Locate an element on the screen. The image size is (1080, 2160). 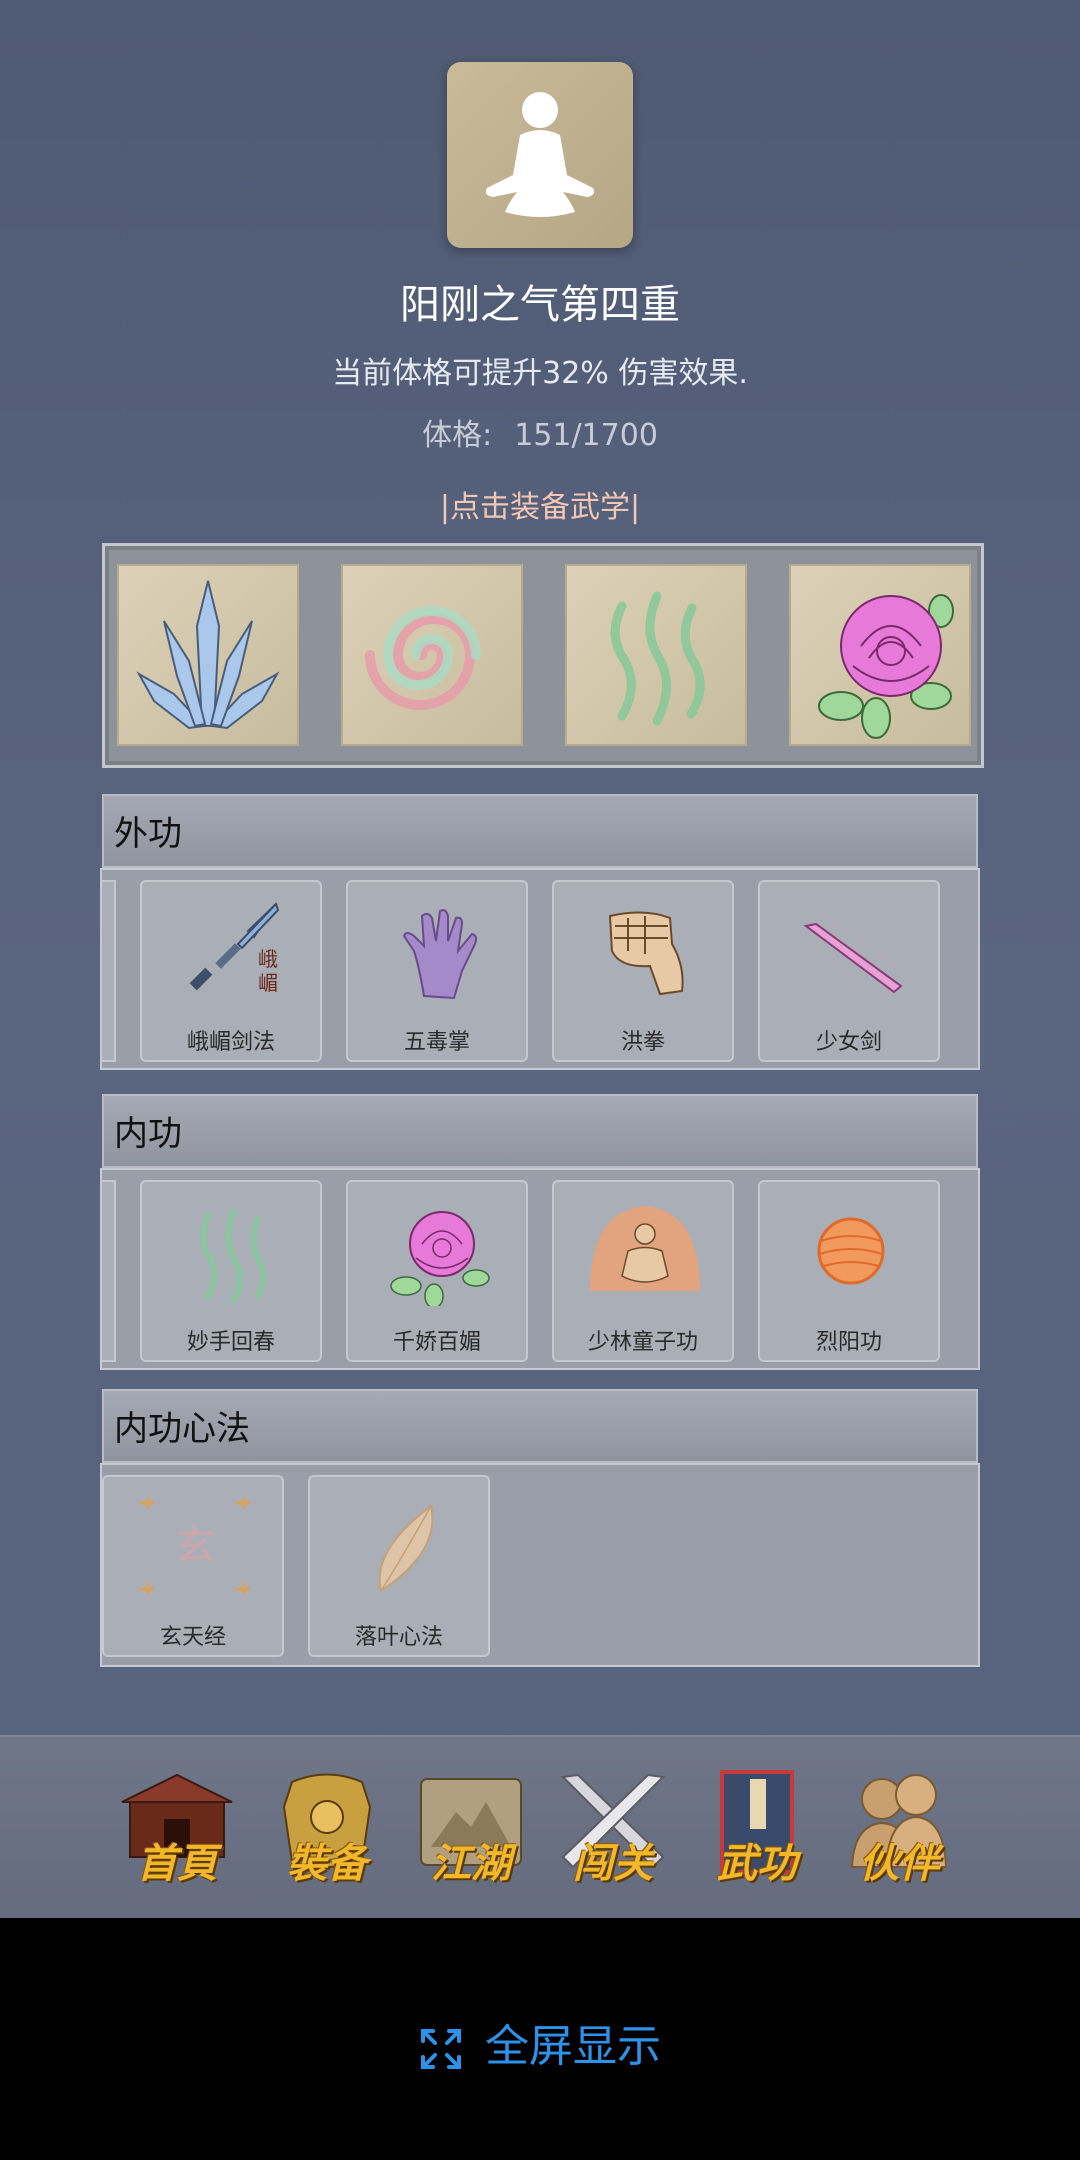
inner-skills-header: 内功 is located at coordinates (540, 1131).